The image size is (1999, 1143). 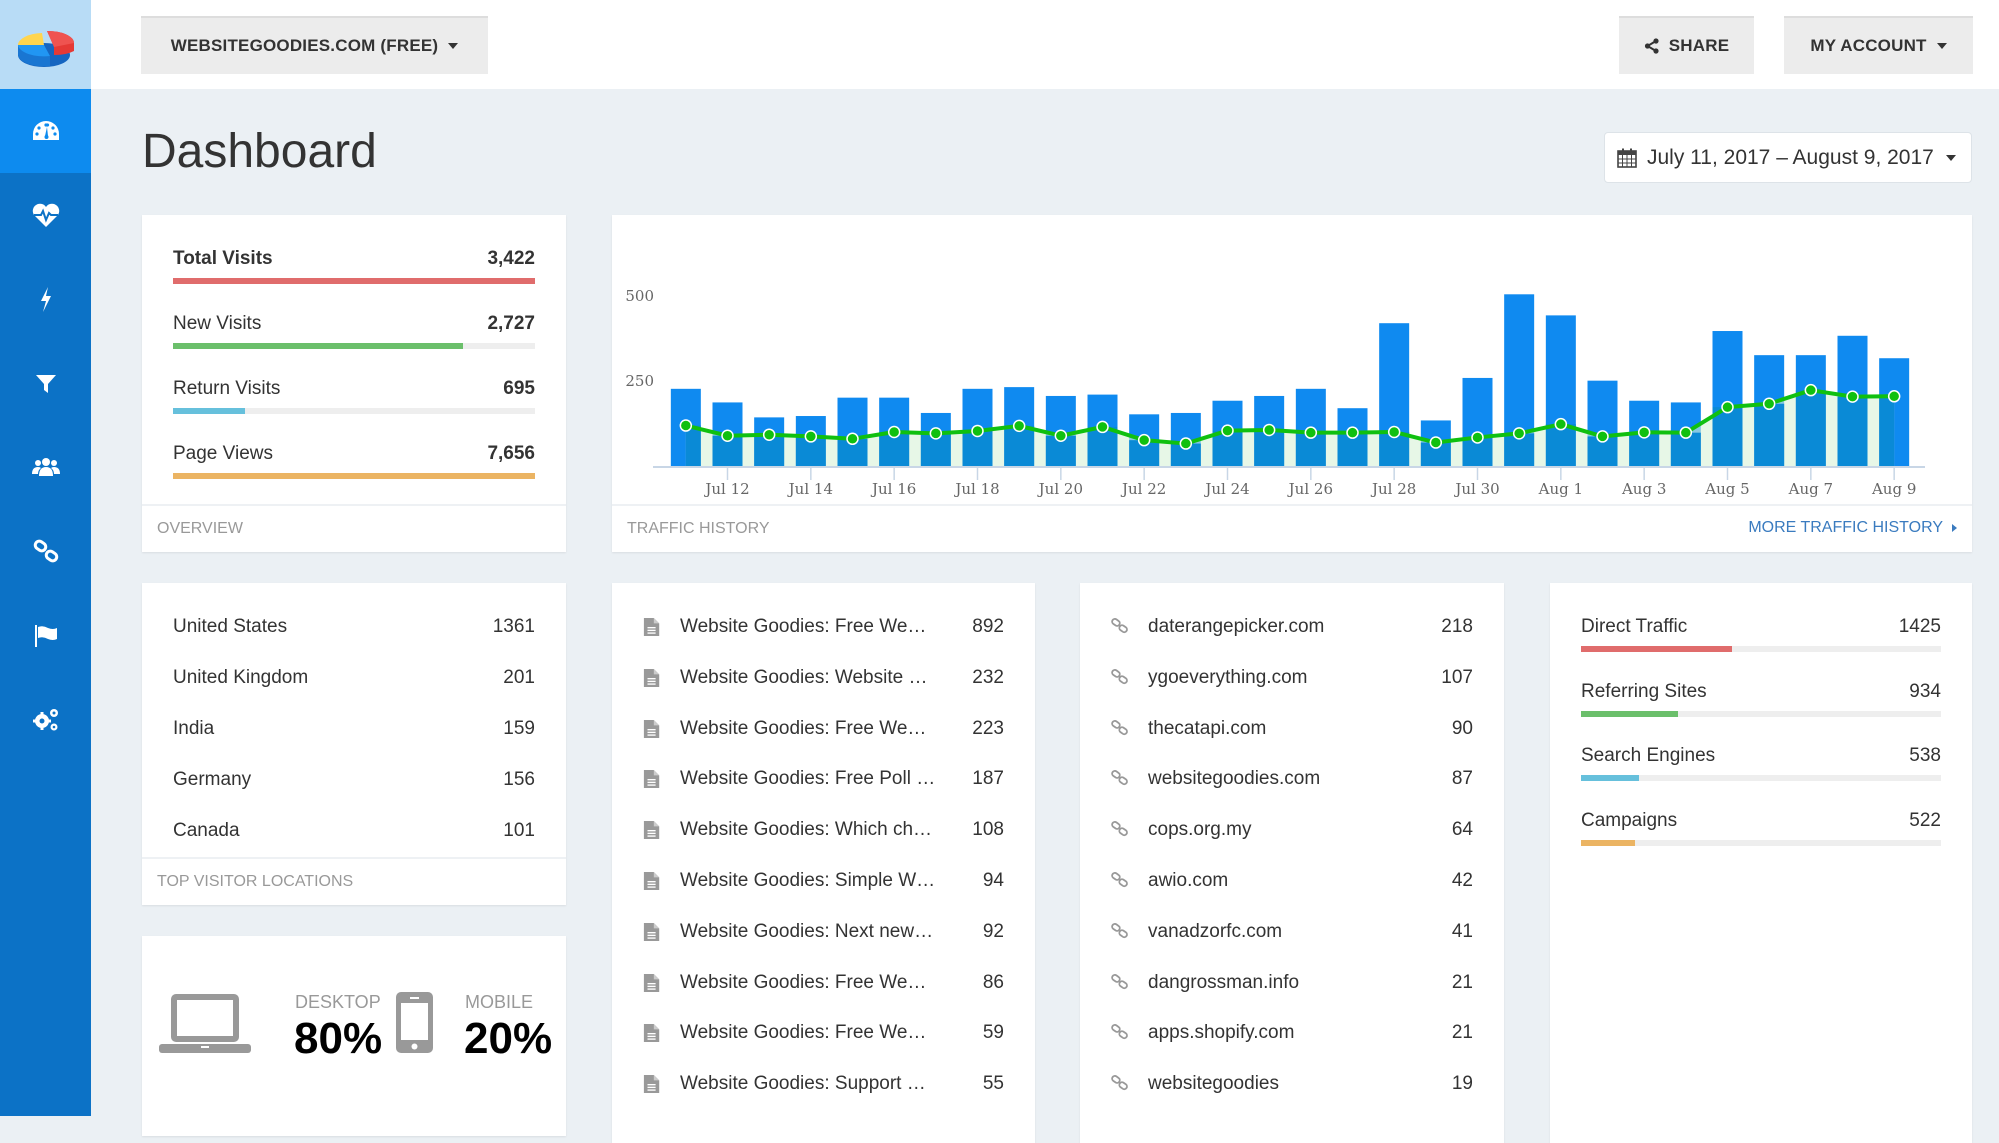 What do you see at coordinates (1292, 783) in the screenshot?
I see `referrer-row: websitegoodies.com 87` at bounding box center [1292, 783].